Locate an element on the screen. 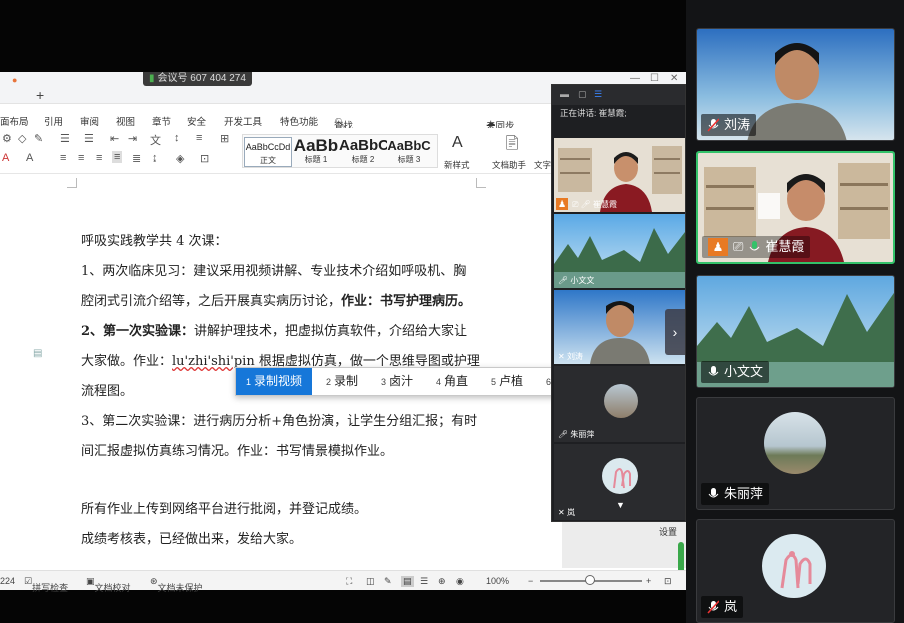  ime-candidate-1: 1 录制视频 is located at coordinates (274, 381).